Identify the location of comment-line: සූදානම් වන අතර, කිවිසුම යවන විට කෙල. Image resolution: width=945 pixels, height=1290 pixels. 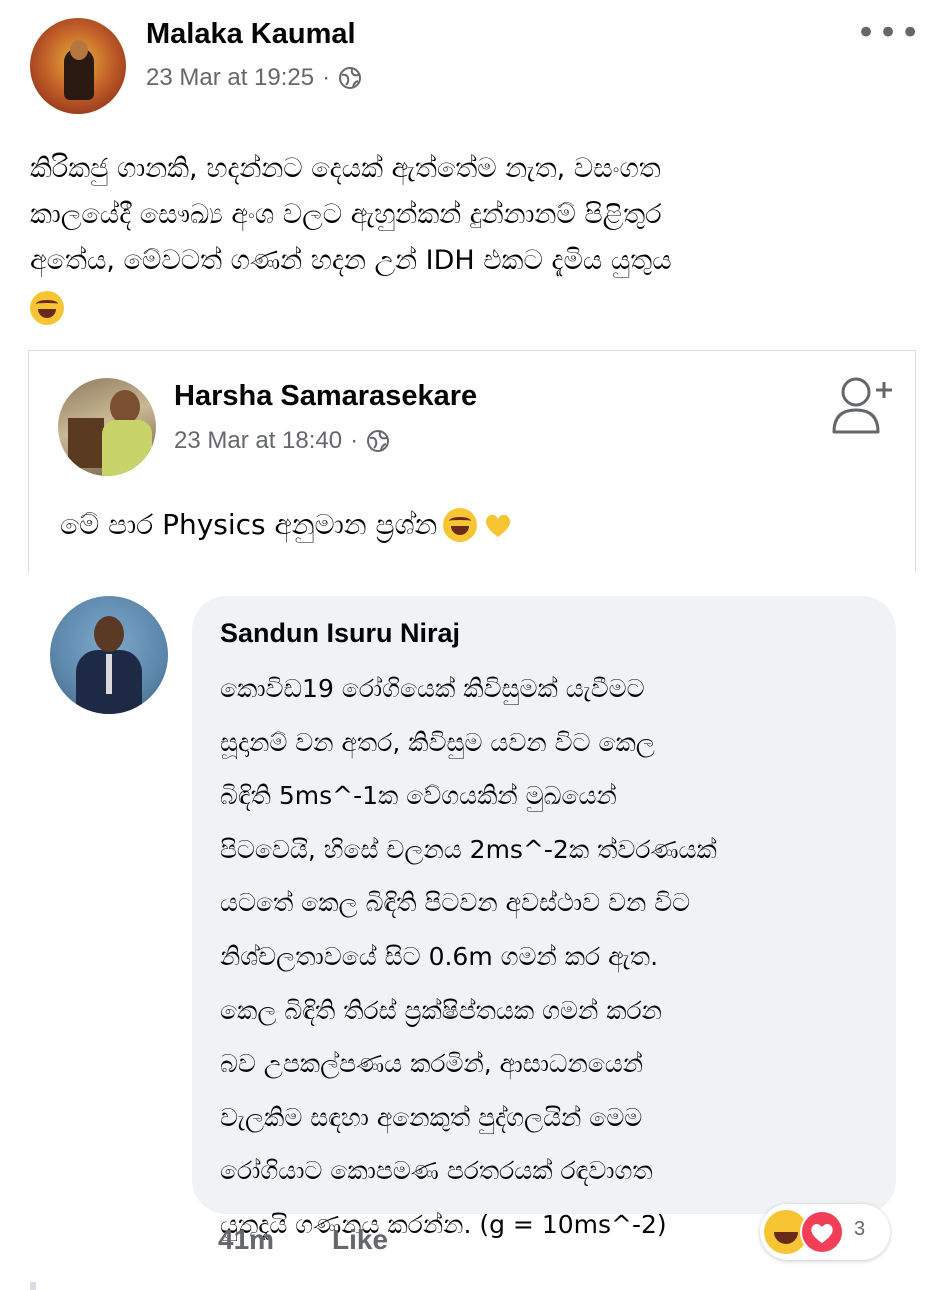
(437, 742).